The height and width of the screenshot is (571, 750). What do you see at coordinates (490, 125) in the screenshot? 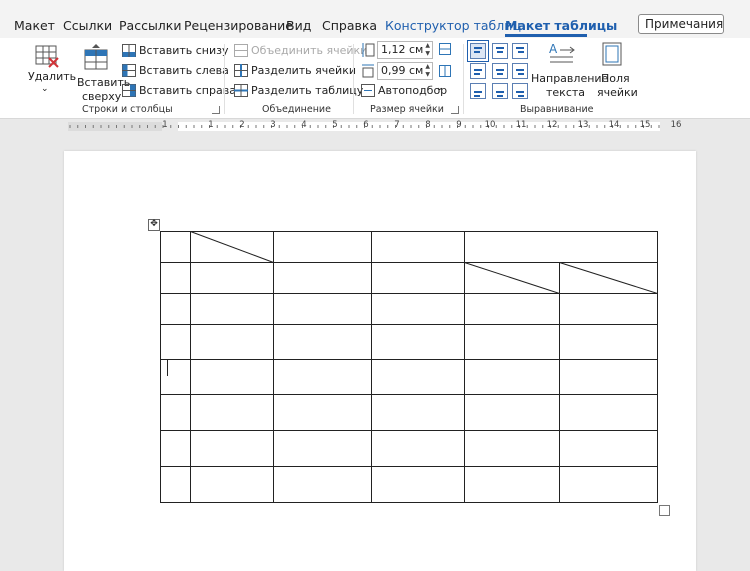
I see `ruler-number: 10` at bounding box center [490, 125].